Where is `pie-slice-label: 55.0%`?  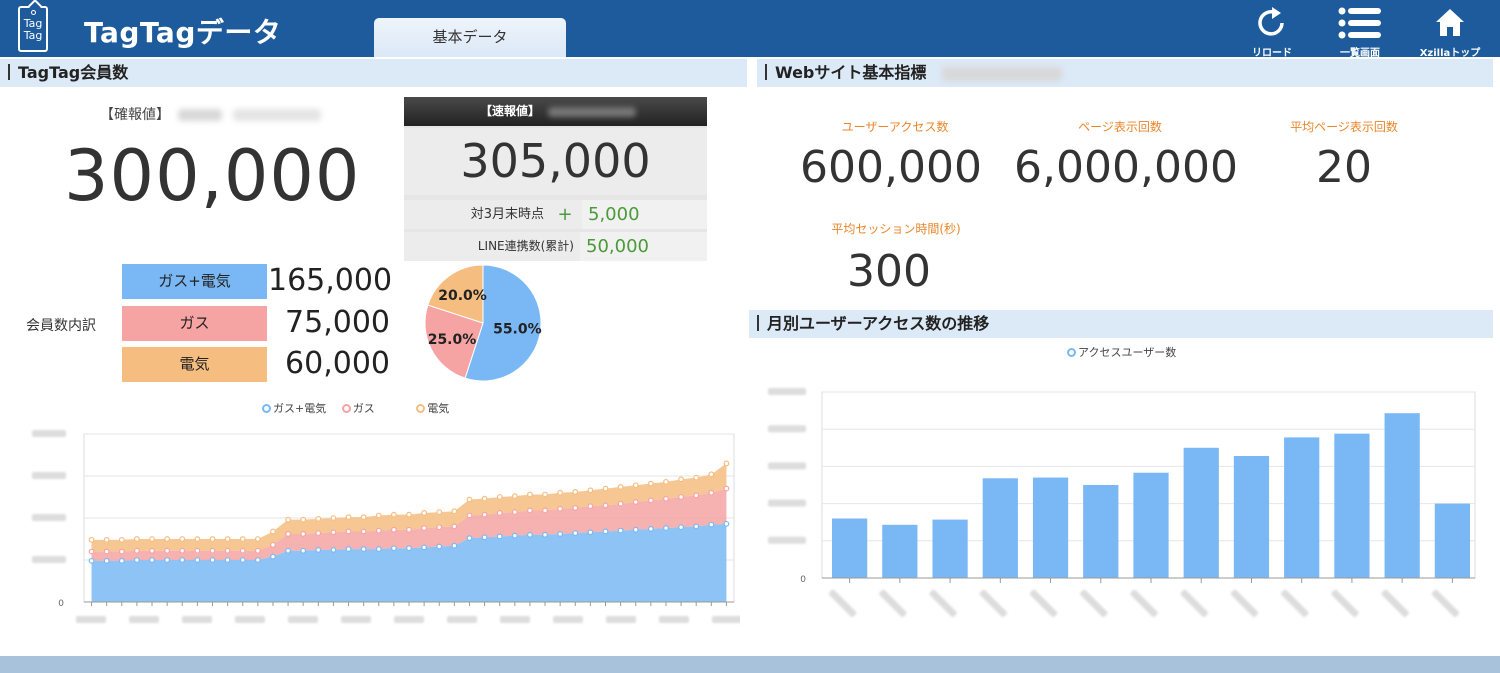 pie-slice-label: 55.0% is located at coordinates (517, 329).